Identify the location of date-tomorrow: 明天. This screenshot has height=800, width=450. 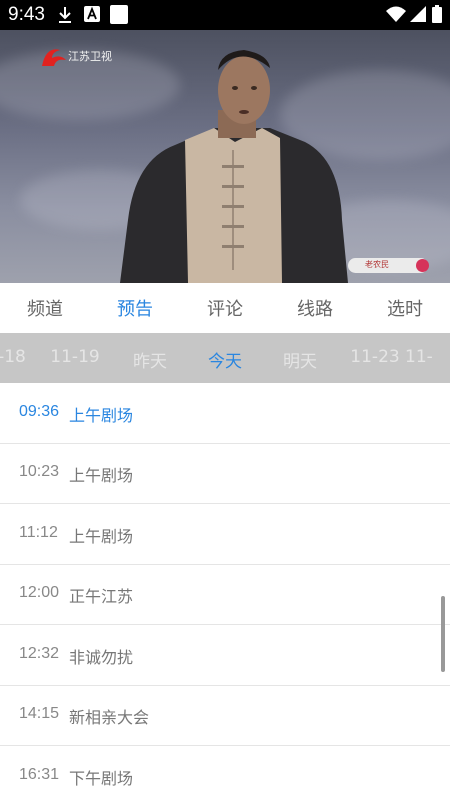
(300, 359).